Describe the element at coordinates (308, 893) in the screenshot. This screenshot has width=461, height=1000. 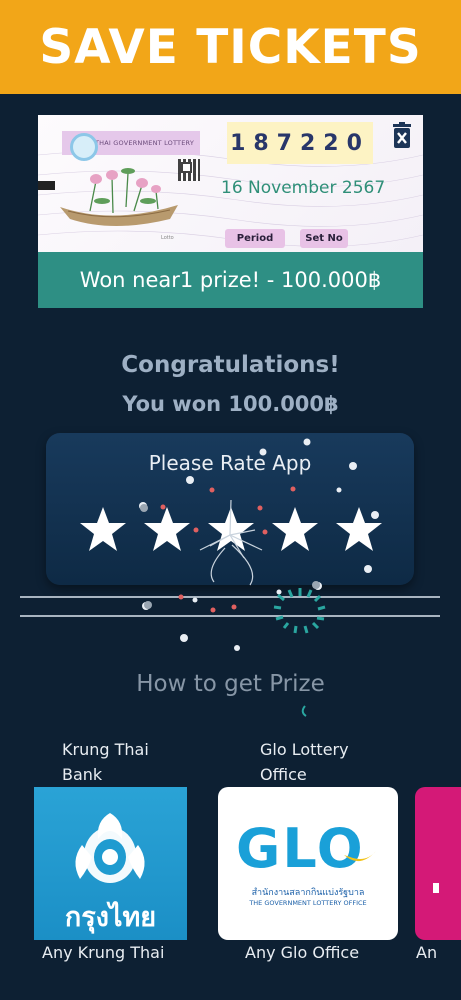
I see `glo-thai-subtitle: สำนักงานสลากกินแบ่งรัฐบาล` at that location.